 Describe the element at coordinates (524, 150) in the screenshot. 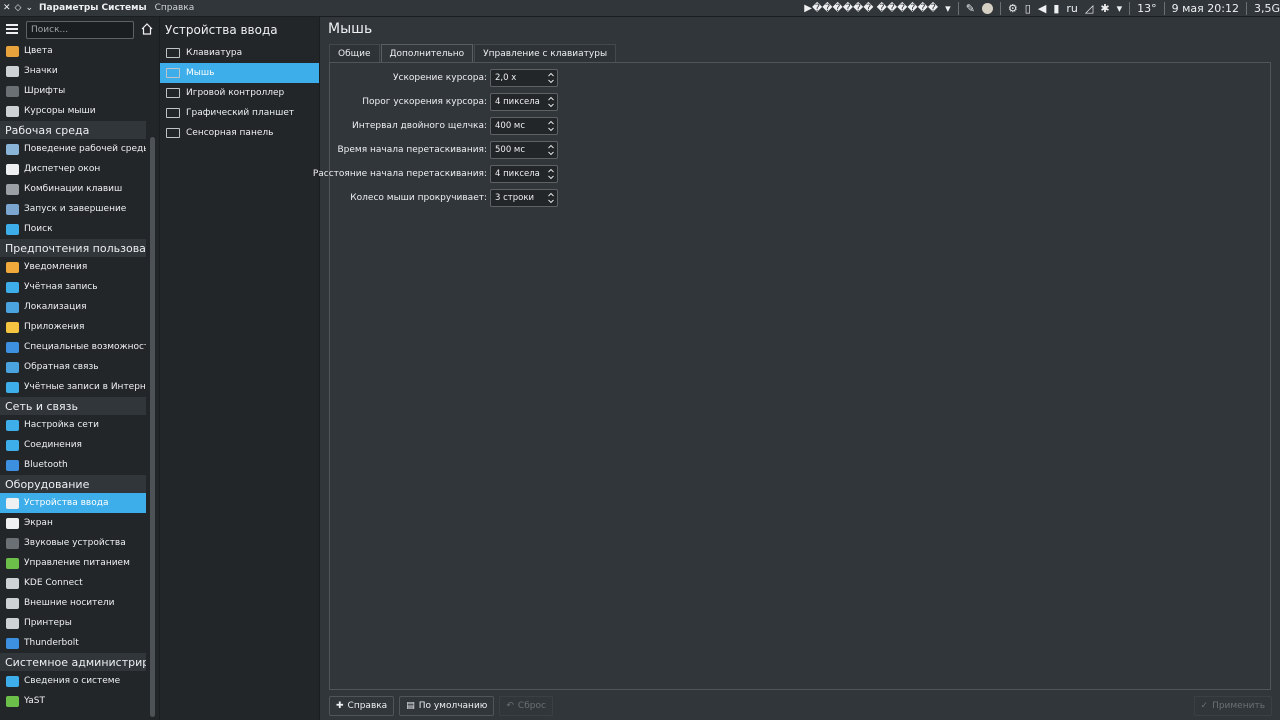

I see `spinbox: 500 мс` at that location.